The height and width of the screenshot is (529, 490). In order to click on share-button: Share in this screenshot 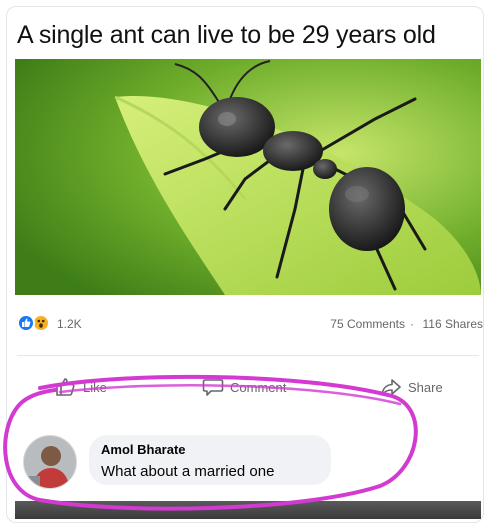, I will do `click(411, 387)`.